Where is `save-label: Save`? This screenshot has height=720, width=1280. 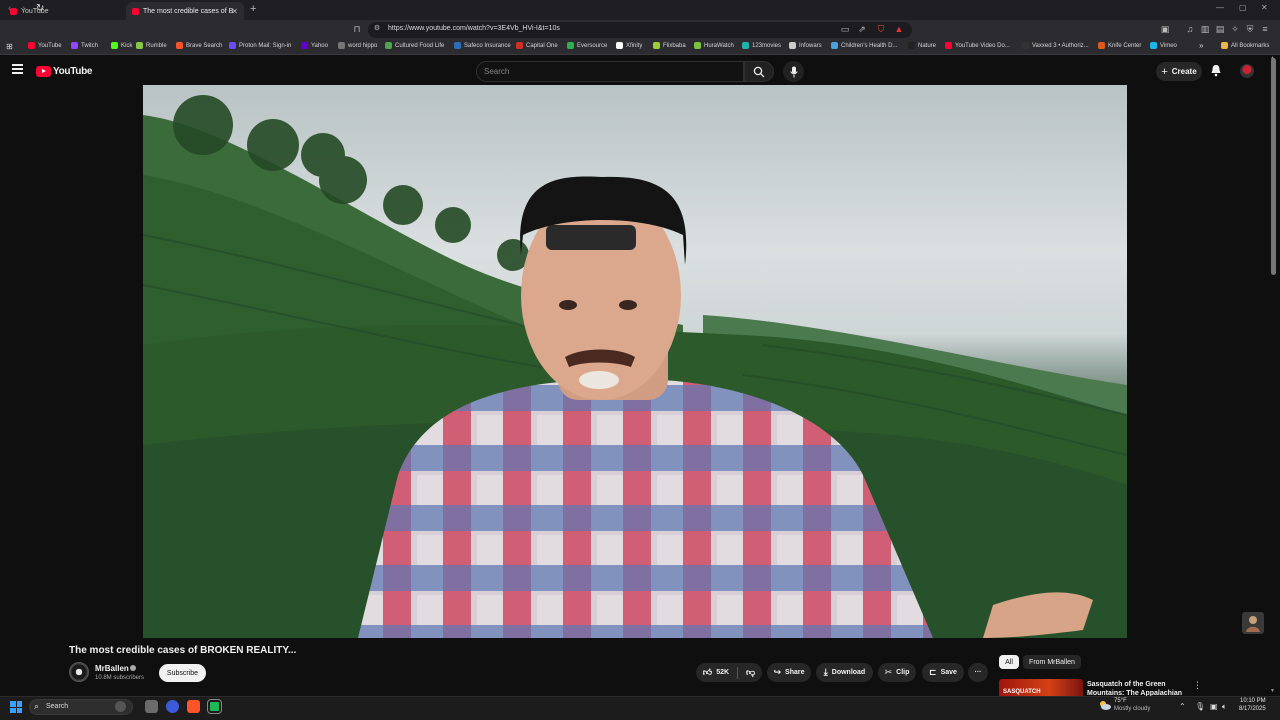
save-label: Save is located at coordinates (948, 672).